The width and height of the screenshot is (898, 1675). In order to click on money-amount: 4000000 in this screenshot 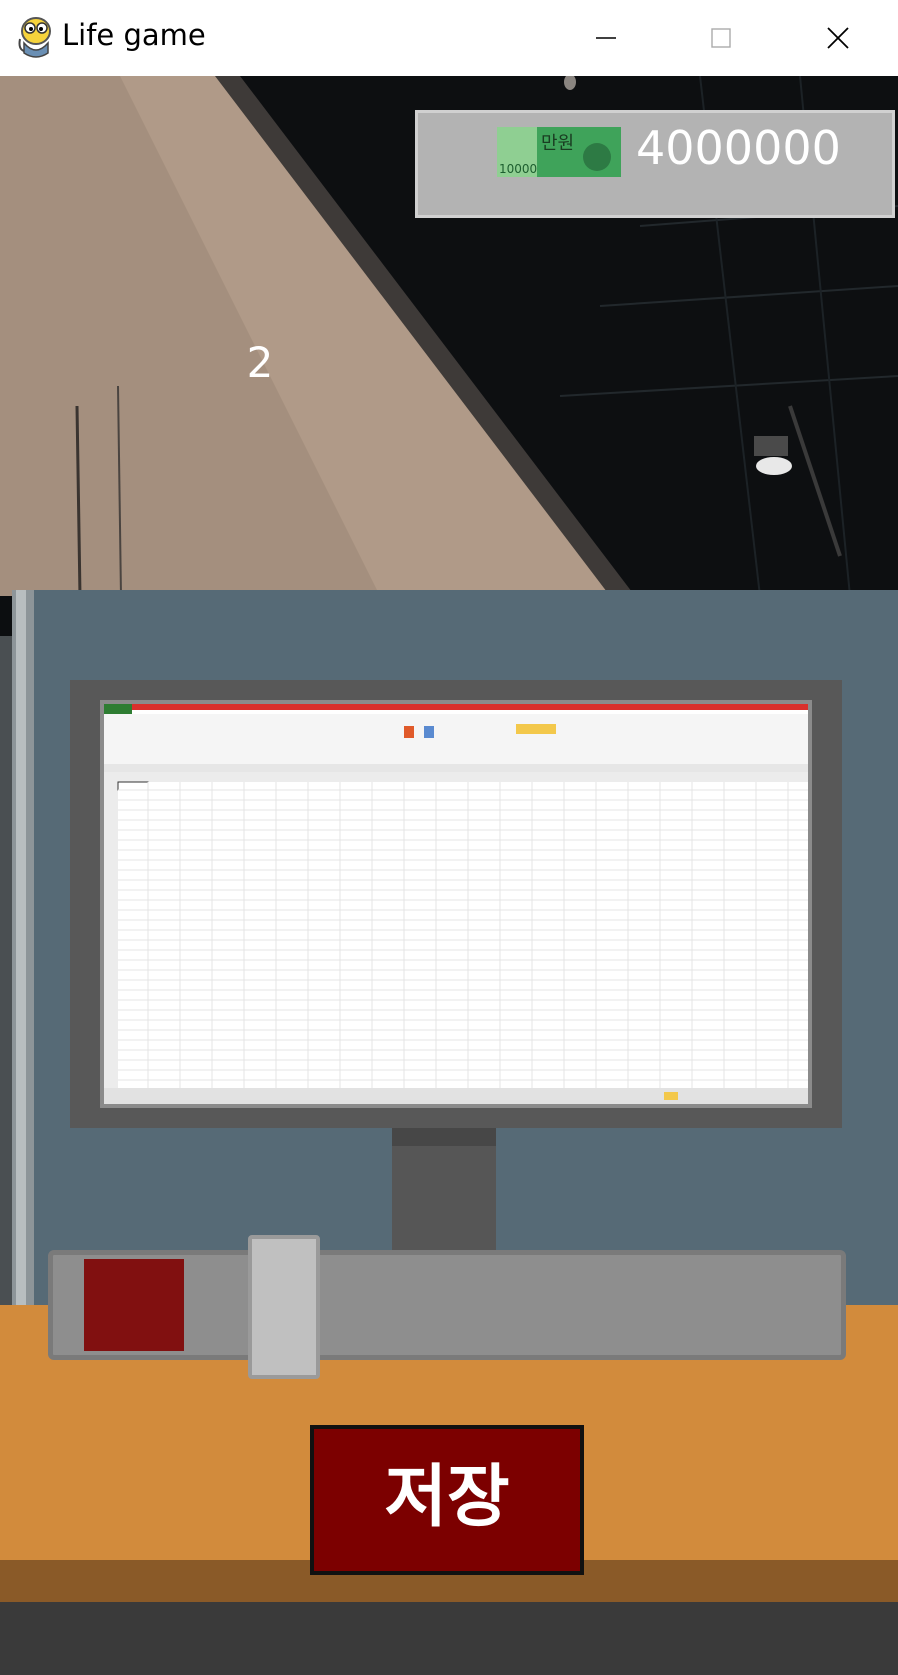, I will do `click(738, 148)`.